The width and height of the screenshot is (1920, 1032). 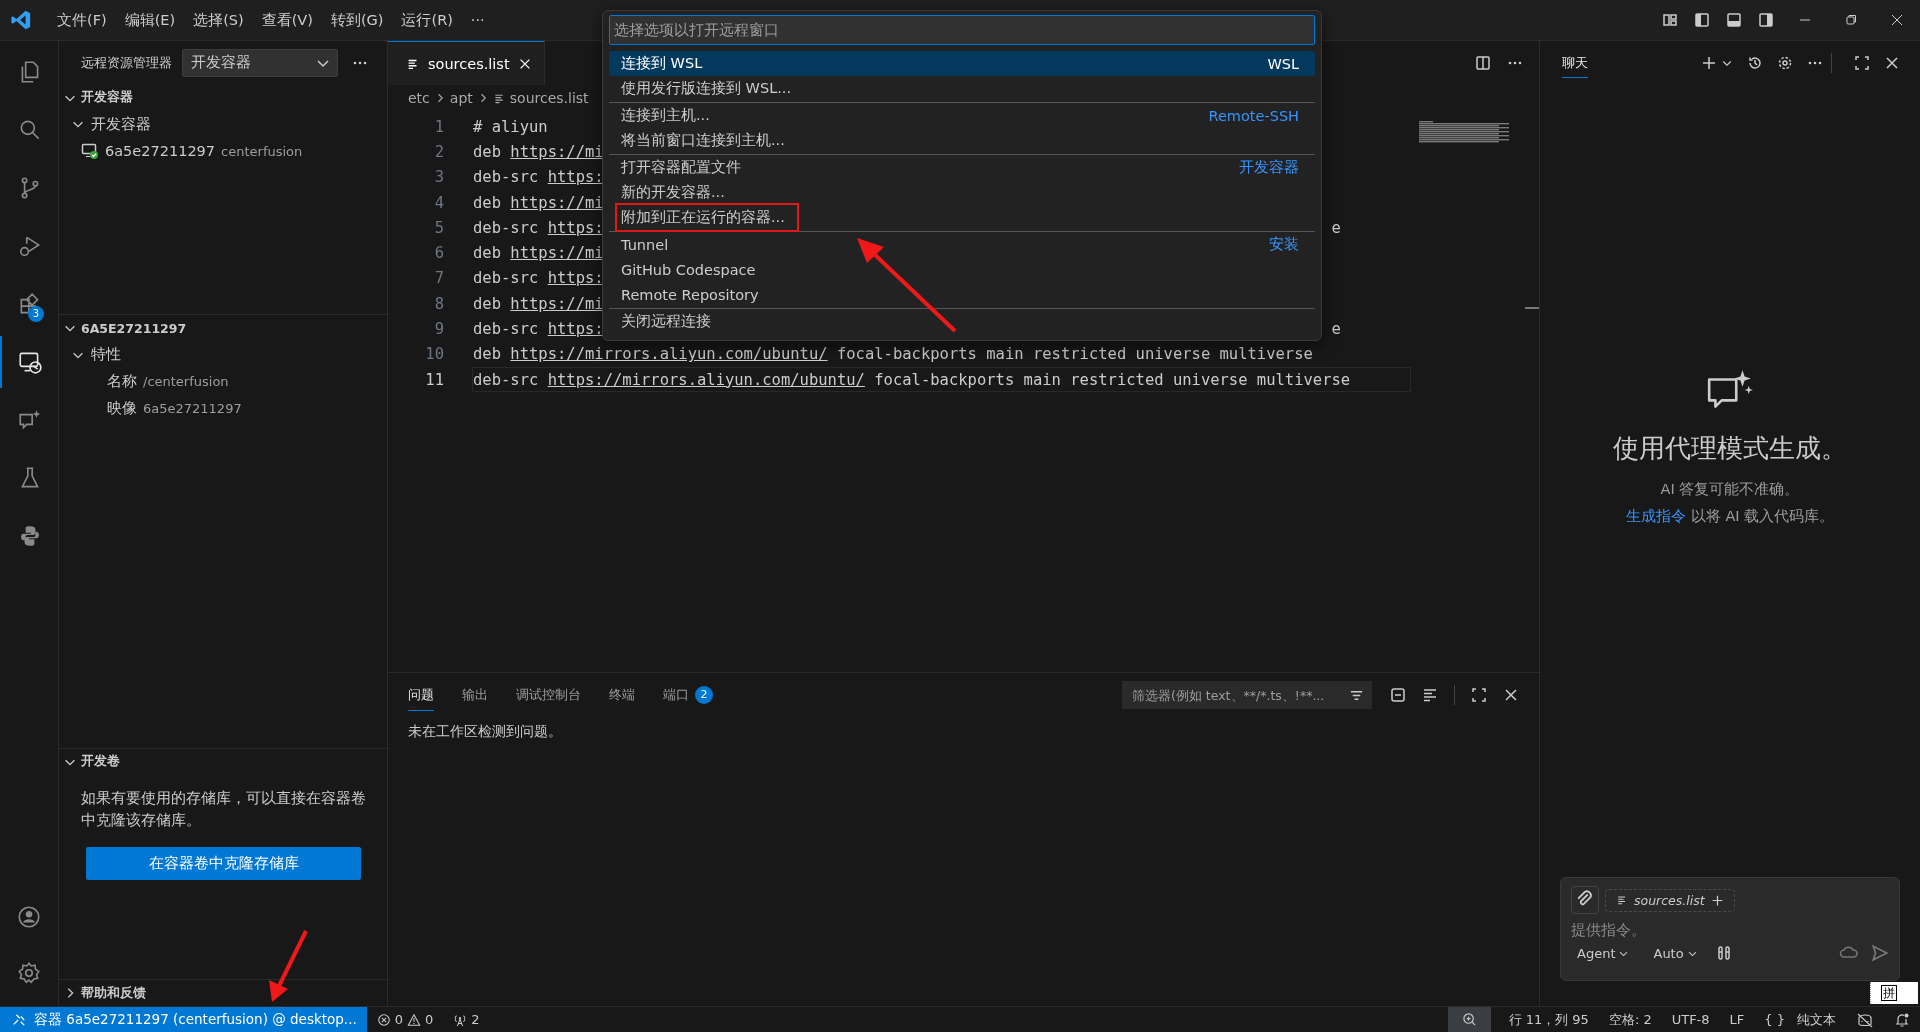 What do you see at coordinates (622, 695) in the screenshot?
I see `panel-tab: 终端` at bounding box center [622, 695].